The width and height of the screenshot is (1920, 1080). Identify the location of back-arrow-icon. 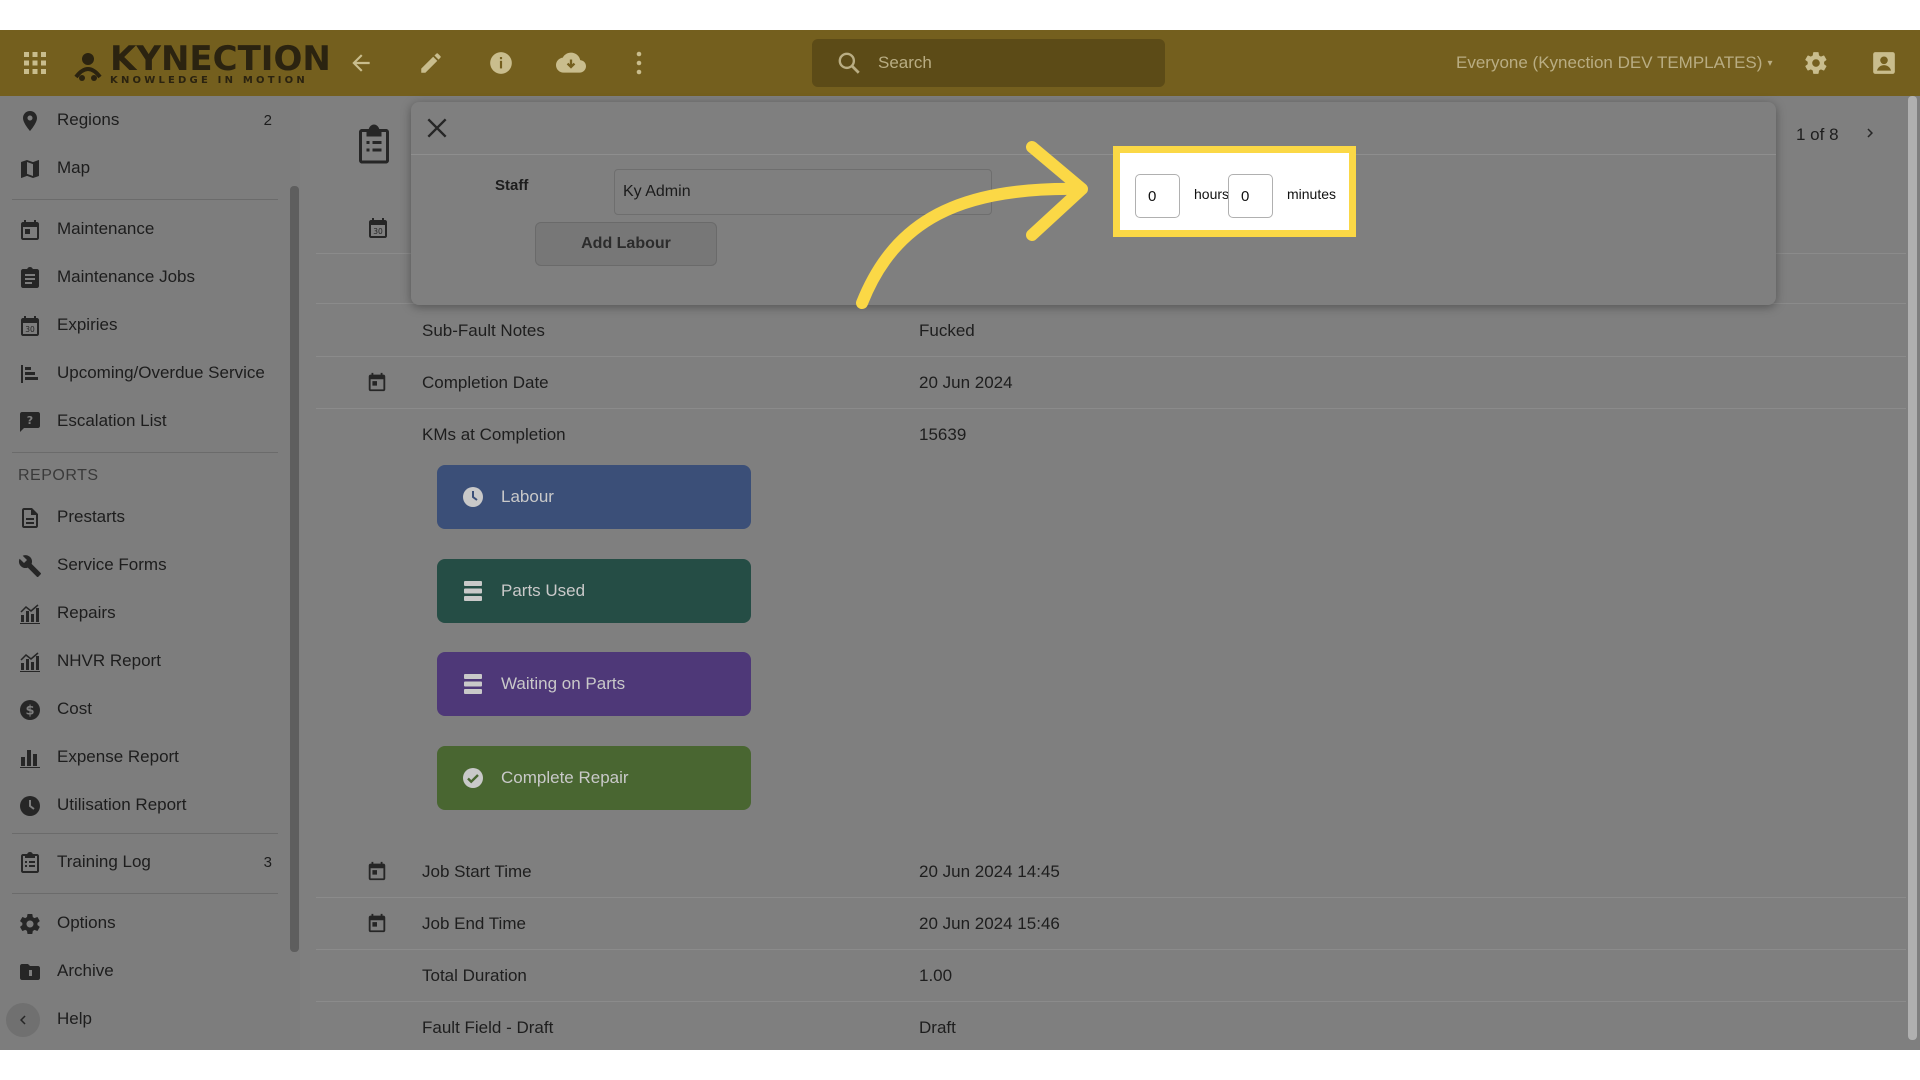
(361, 63).